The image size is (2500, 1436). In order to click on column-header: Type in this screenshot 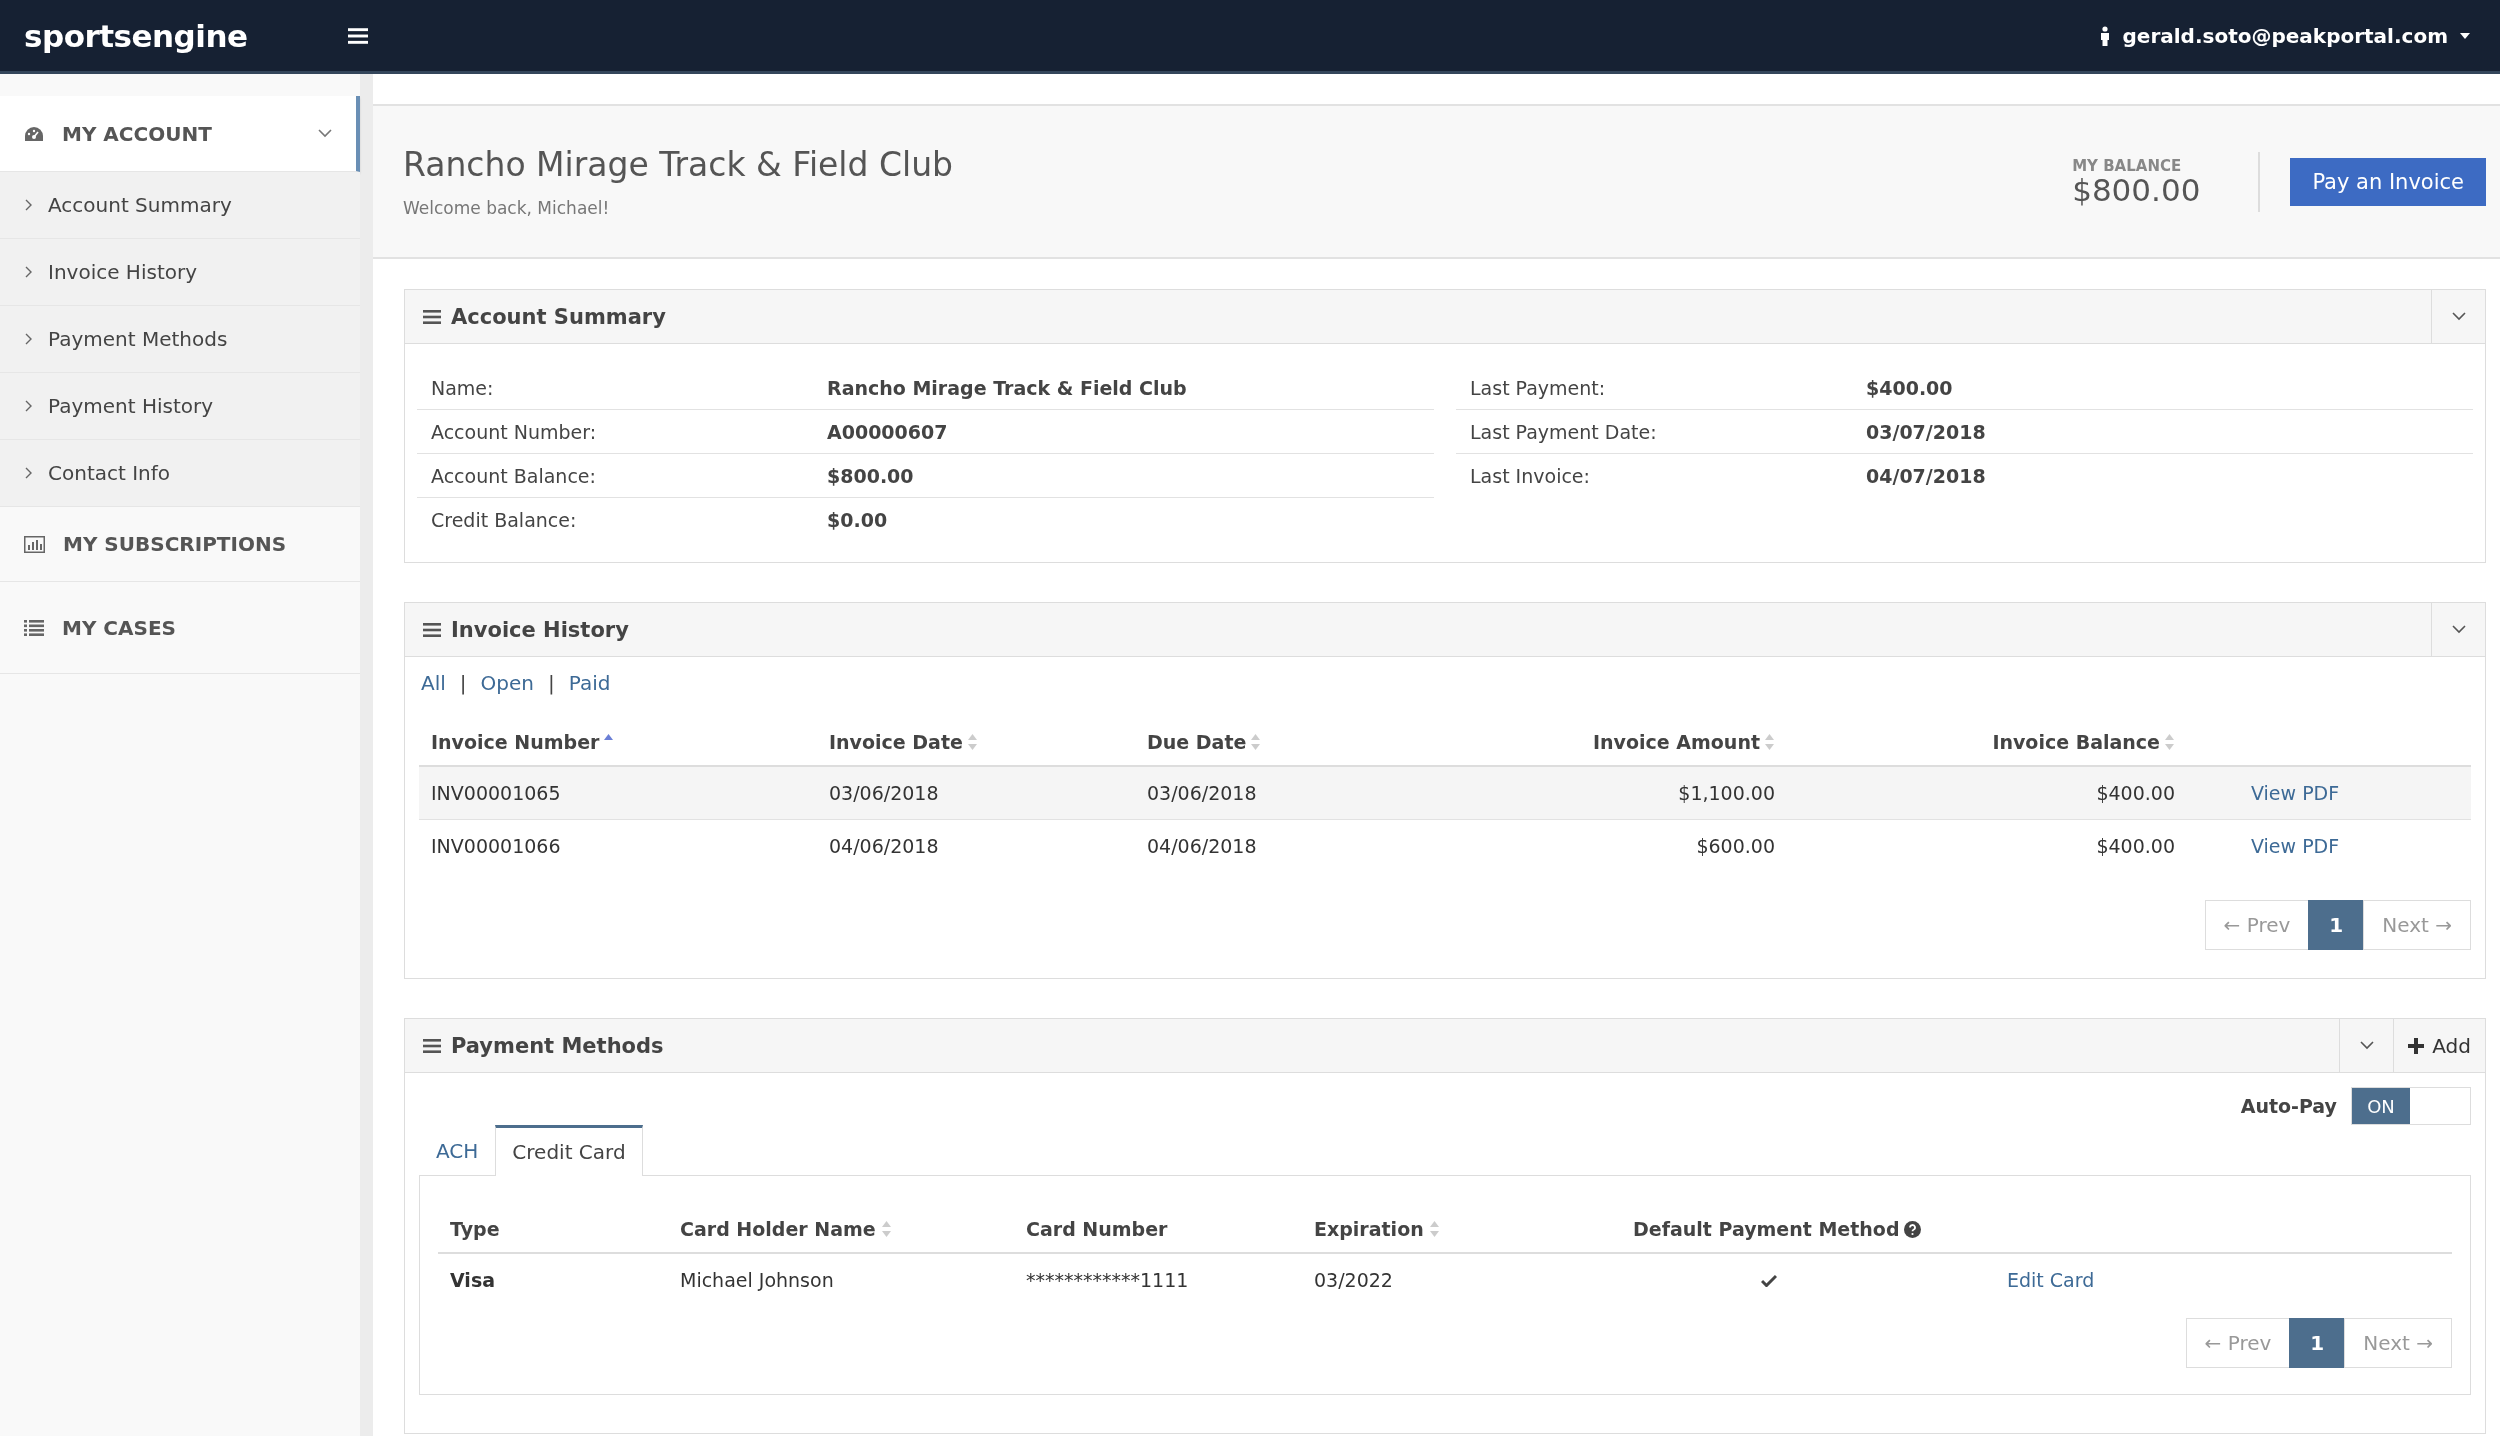, I will do `click(553, 1229)`.